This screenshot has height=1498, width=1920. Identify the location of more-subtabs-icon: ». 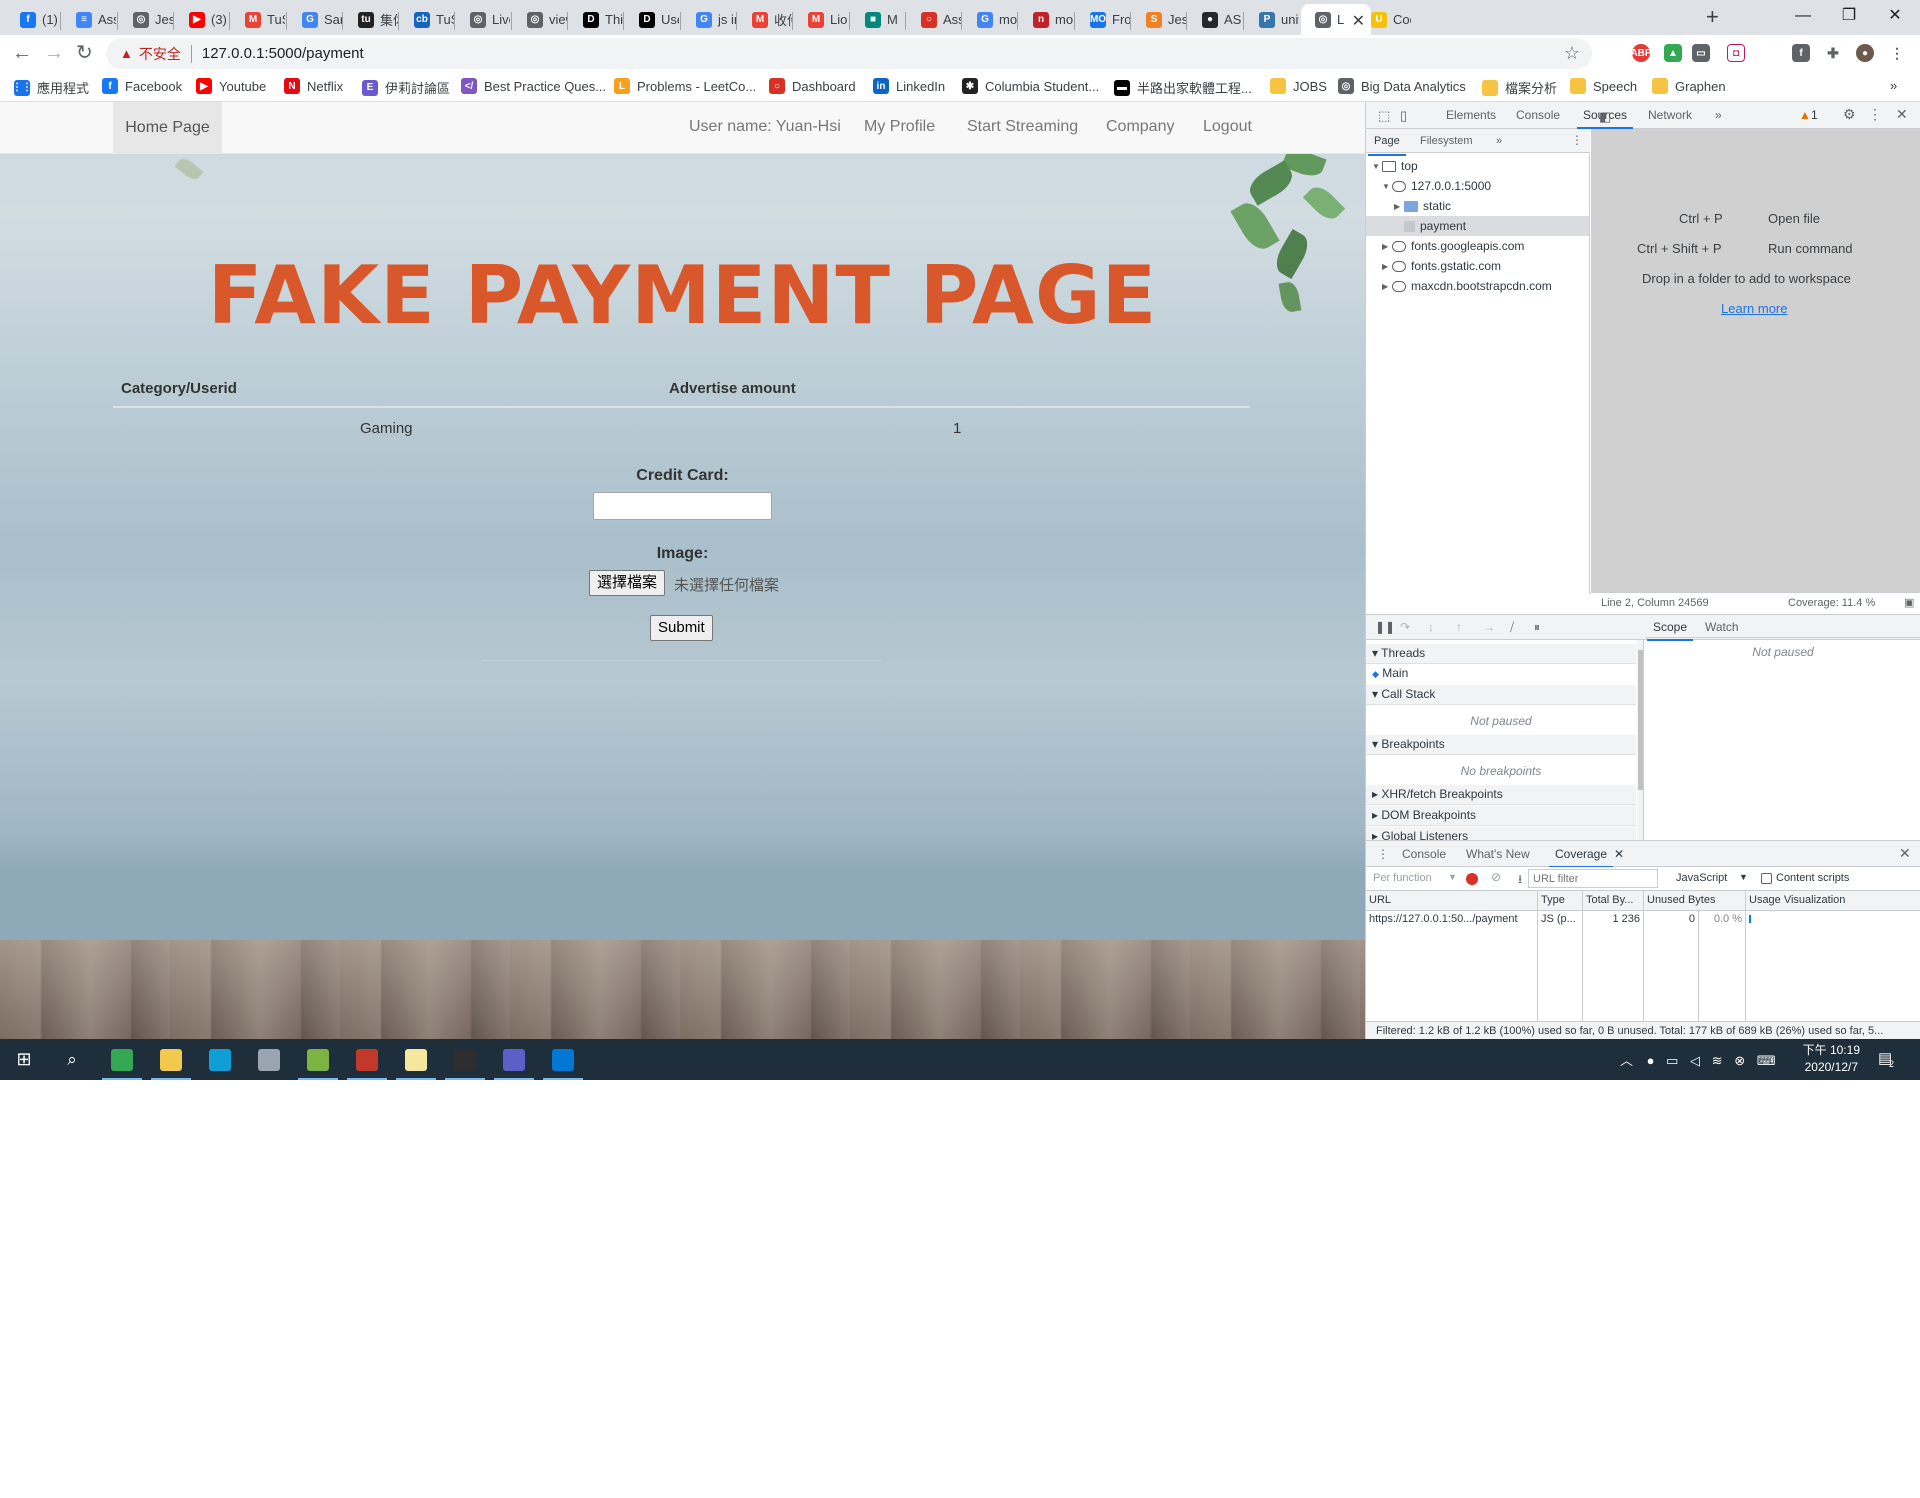
(1499, 141).